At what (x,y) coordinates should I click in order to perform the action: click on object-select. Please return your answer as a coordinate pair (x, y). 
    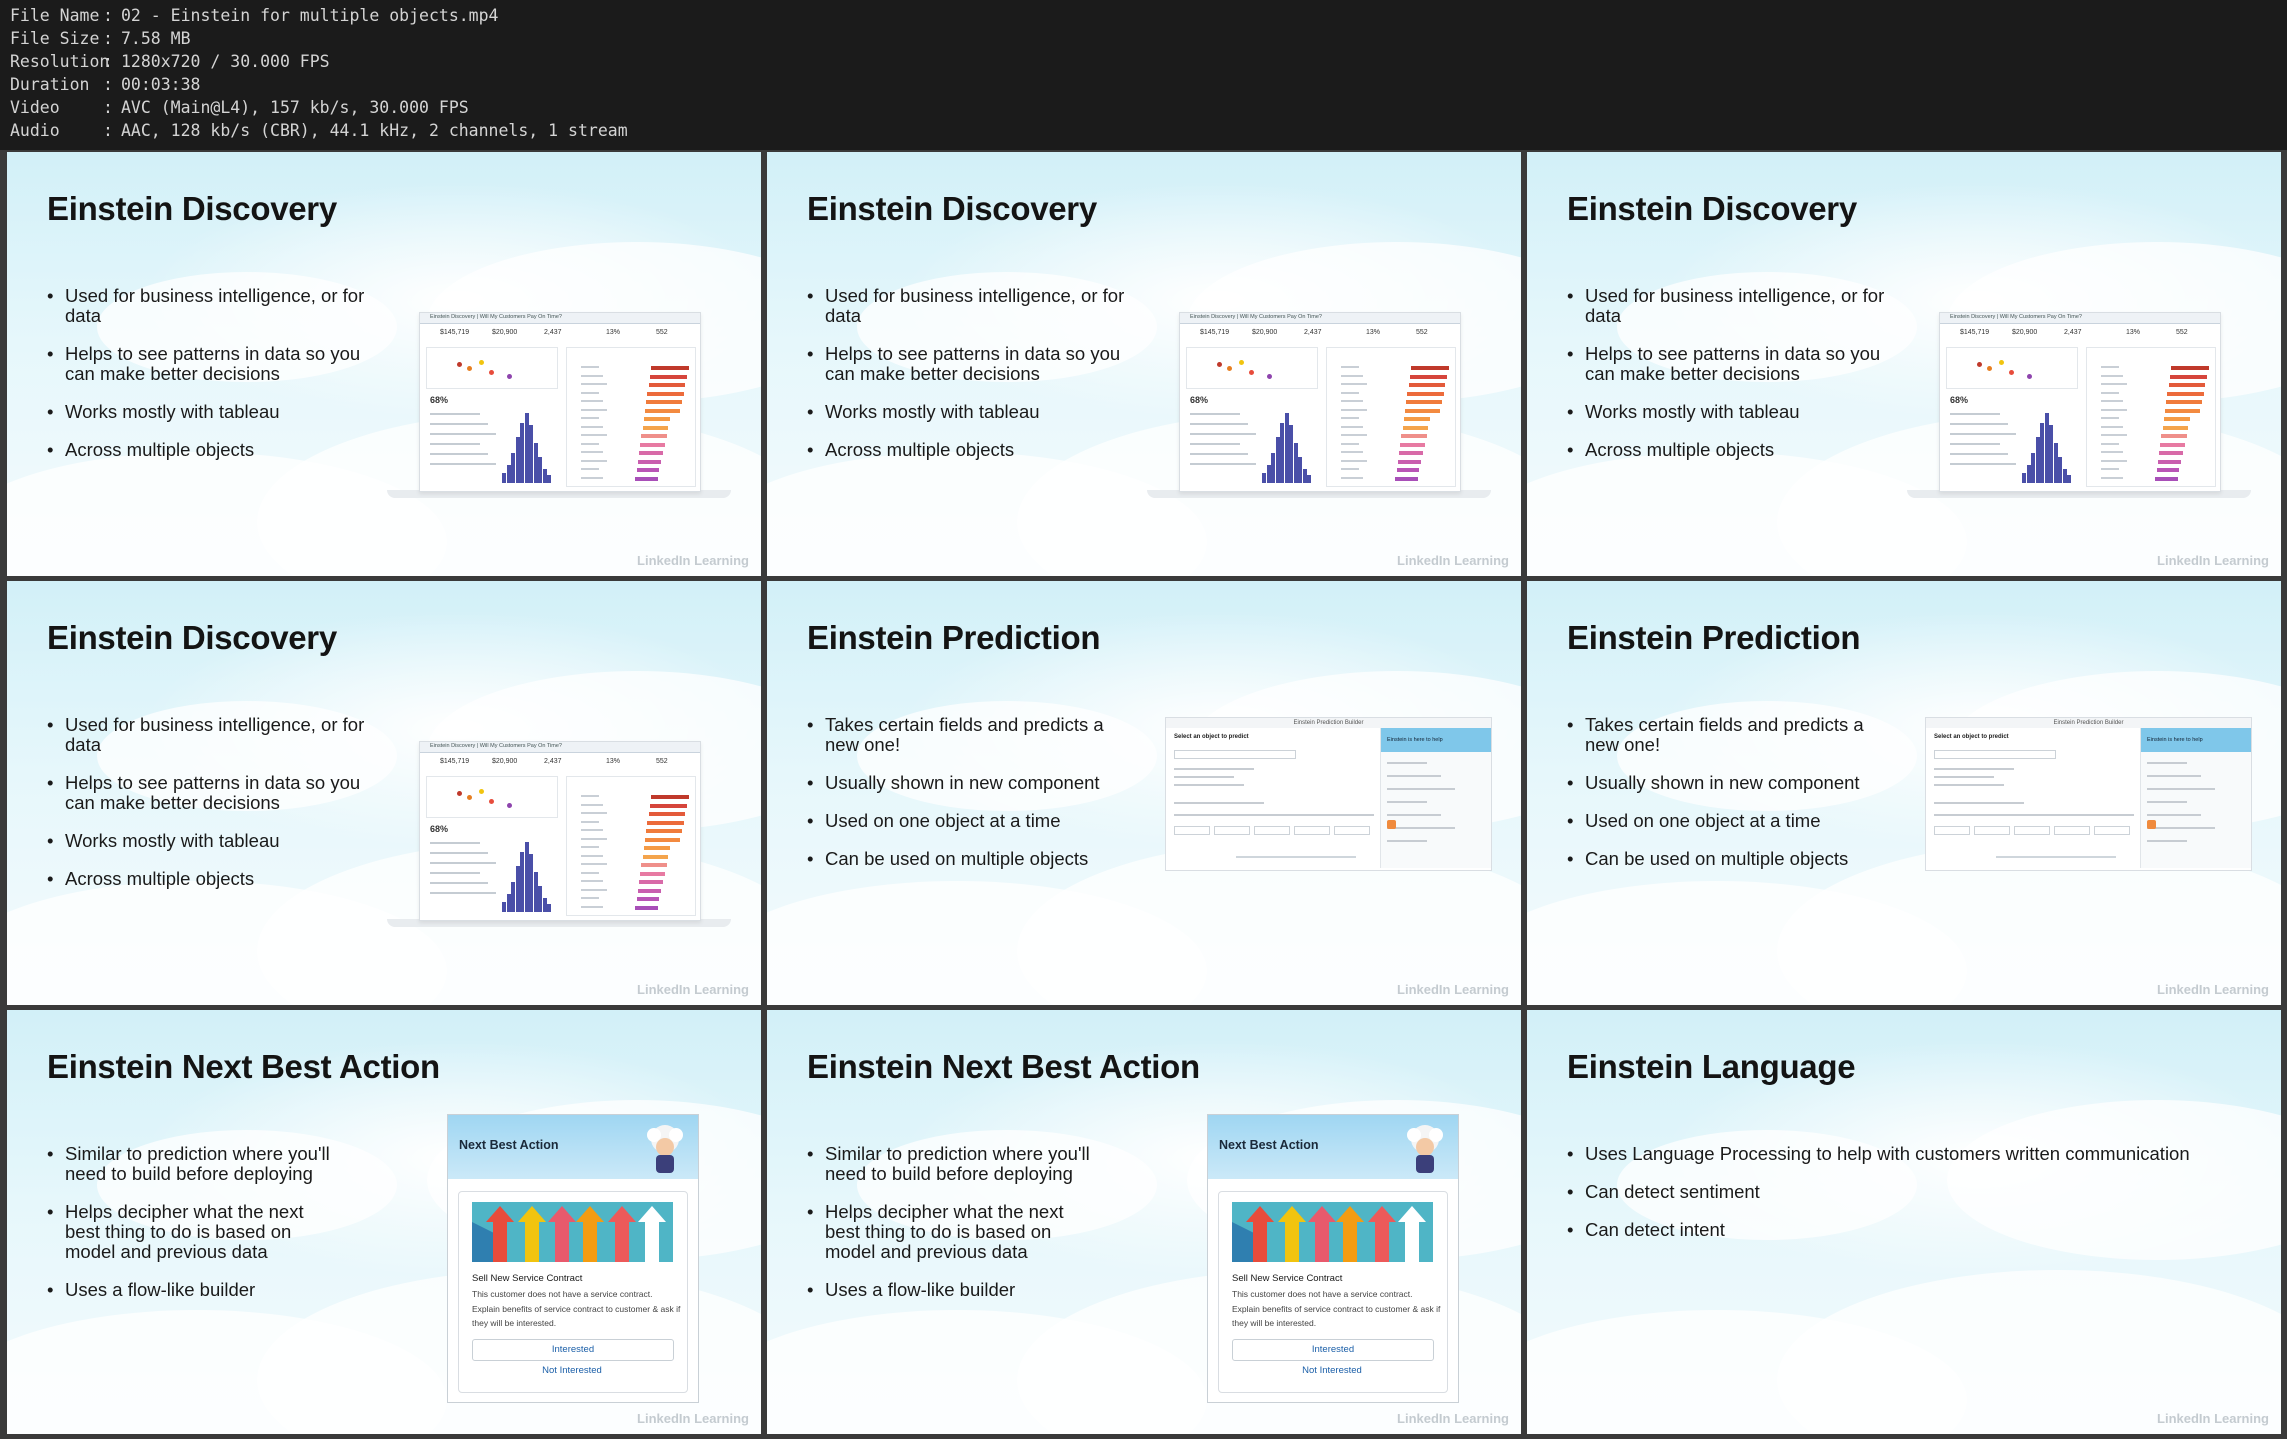
    Looking at the image, I should click on (1995, 754).